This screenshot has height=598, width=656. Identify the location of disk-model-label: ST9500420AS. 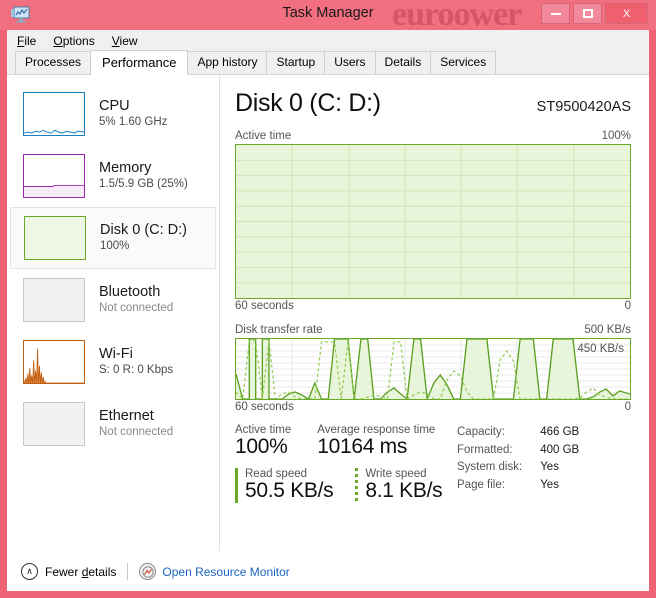
(583, 107).